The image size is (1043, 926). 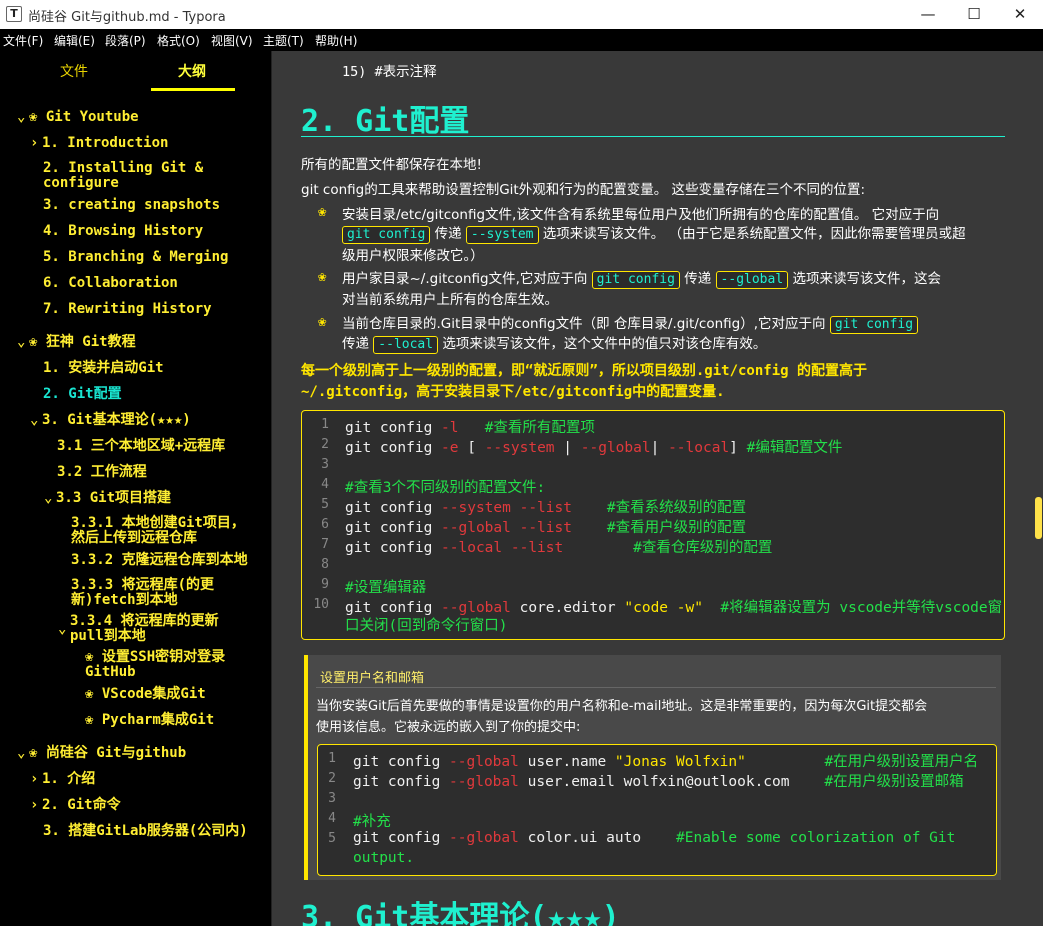 What do you see at coordinates (75, 805) in the screenshot?
I see `outline-item: › 2. Git命令` at bounding box center [75, 805].